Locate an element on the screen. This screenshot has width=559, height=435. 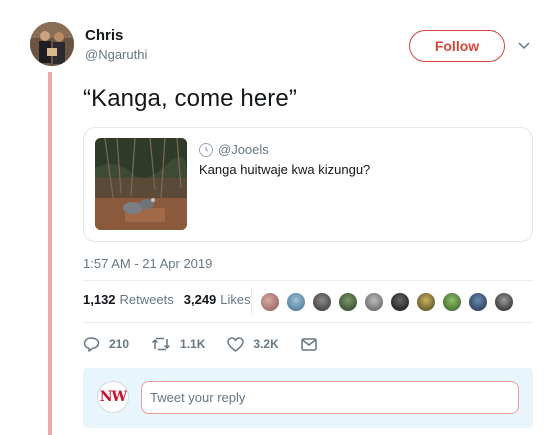
retweet-button: 1.1K is located at coordinates (178, 344).